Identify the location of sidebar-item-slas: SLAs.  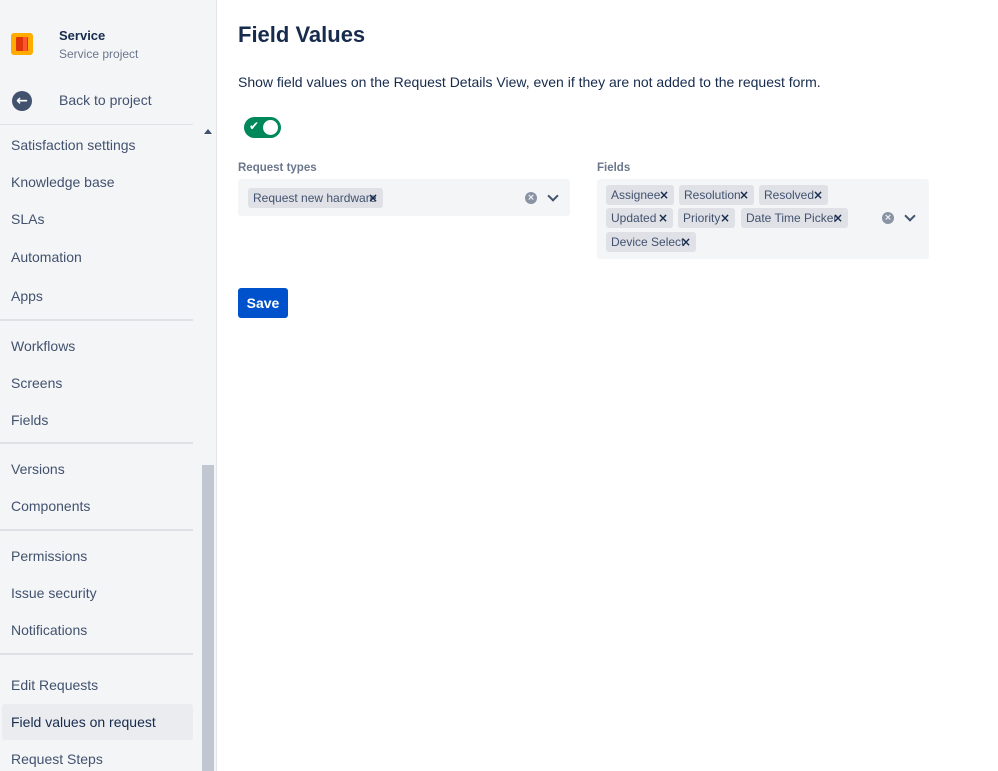
(97, 219).